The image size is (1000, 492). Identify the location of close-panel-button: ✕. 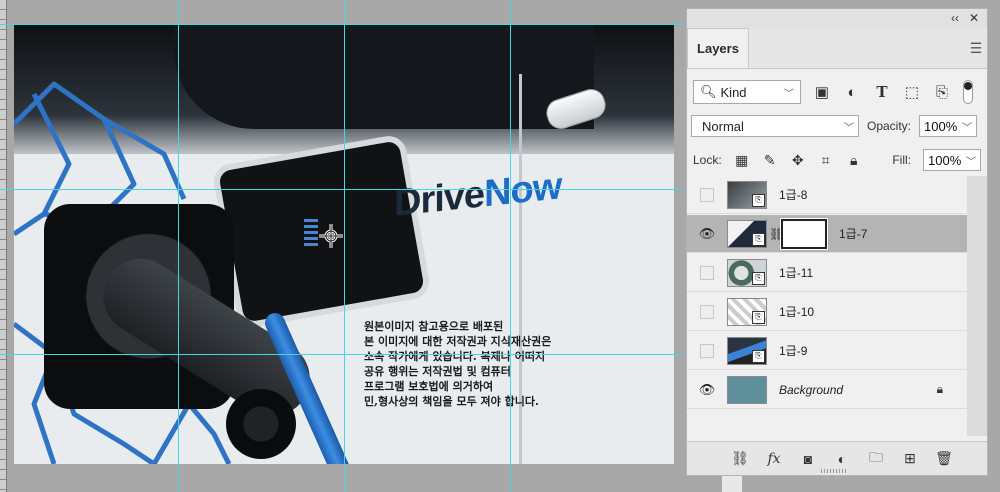
(974, 18).